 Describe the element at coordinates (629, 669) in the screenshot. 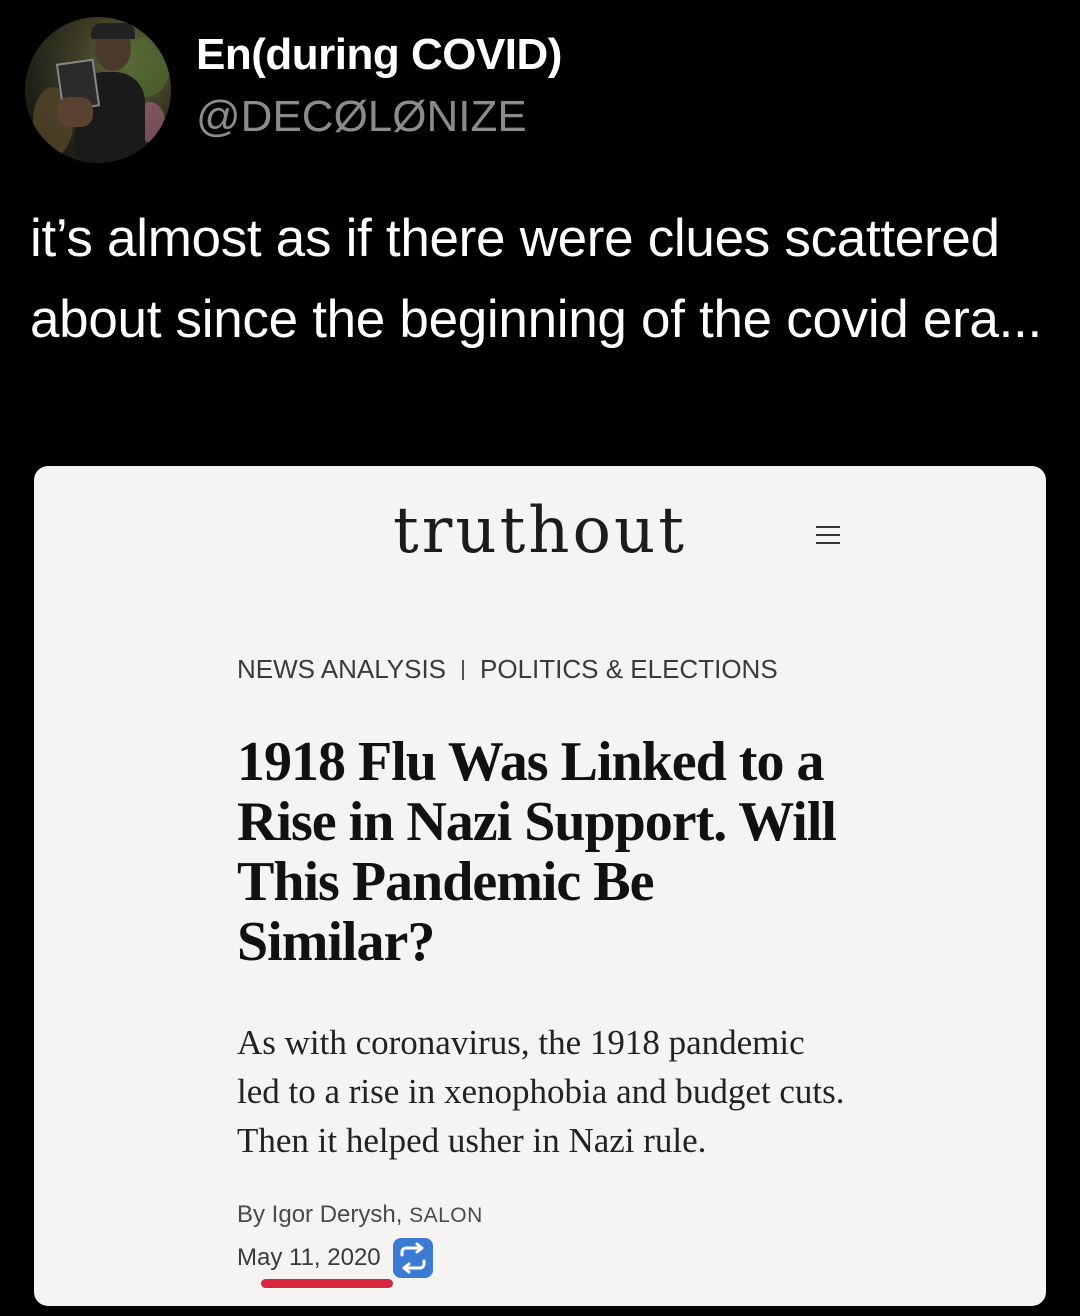

I see `category-politics-elections: POLITICS & ELECTIONS` at that location.